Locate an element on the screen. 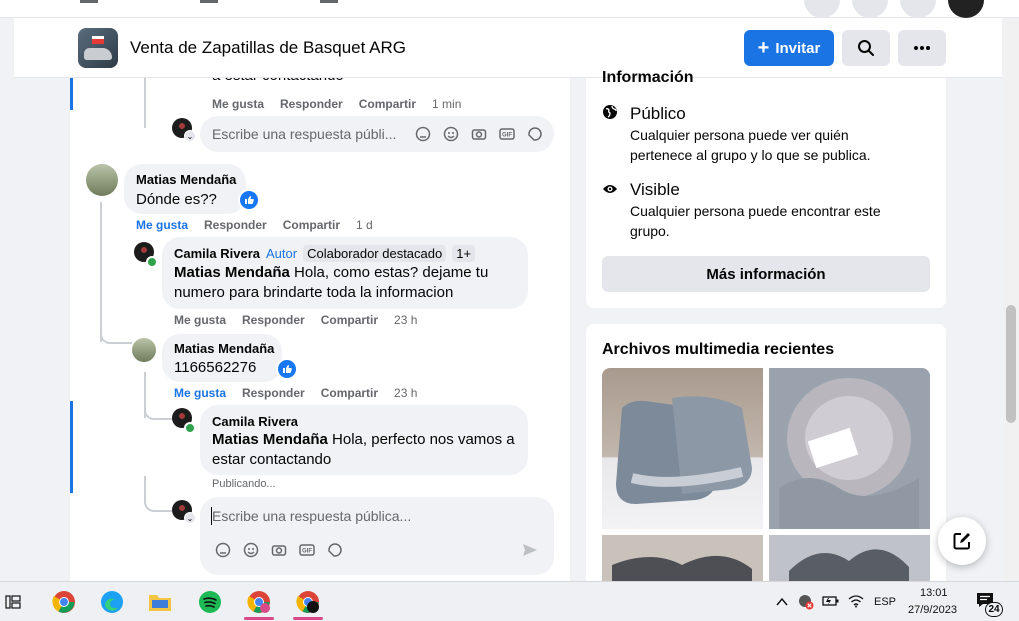  timestamp: 1 min is located at coordinates (446, 104).